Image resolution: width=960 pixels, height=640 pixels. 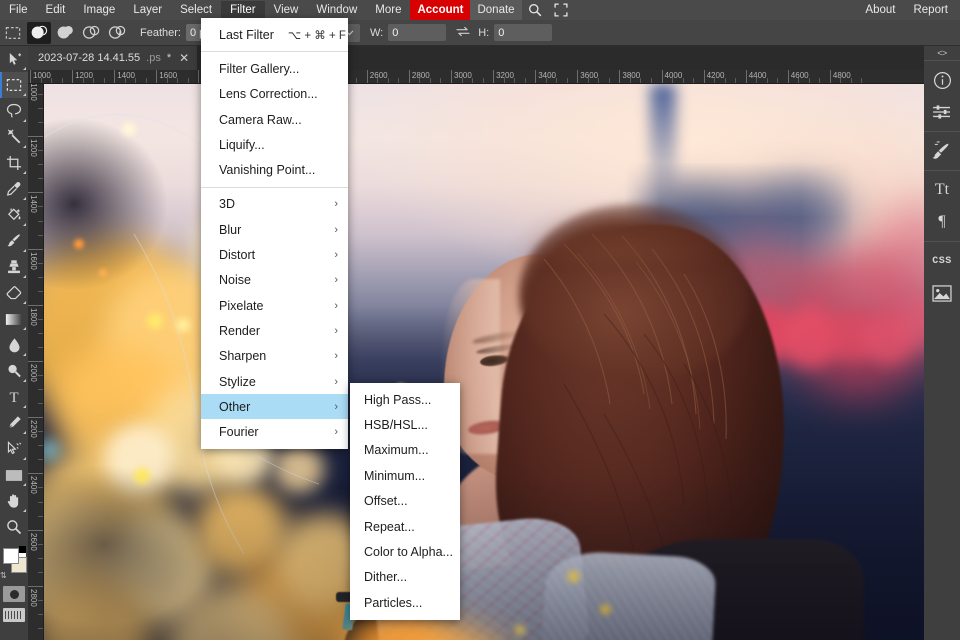 I want to click on quick-mask-toggle, so click(x=14, y=594).